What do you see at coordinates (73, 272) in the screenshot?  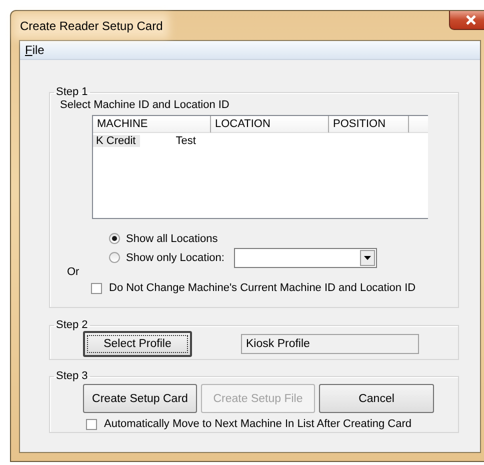 I see `or-label: Or` at bounding box center [73, 272].